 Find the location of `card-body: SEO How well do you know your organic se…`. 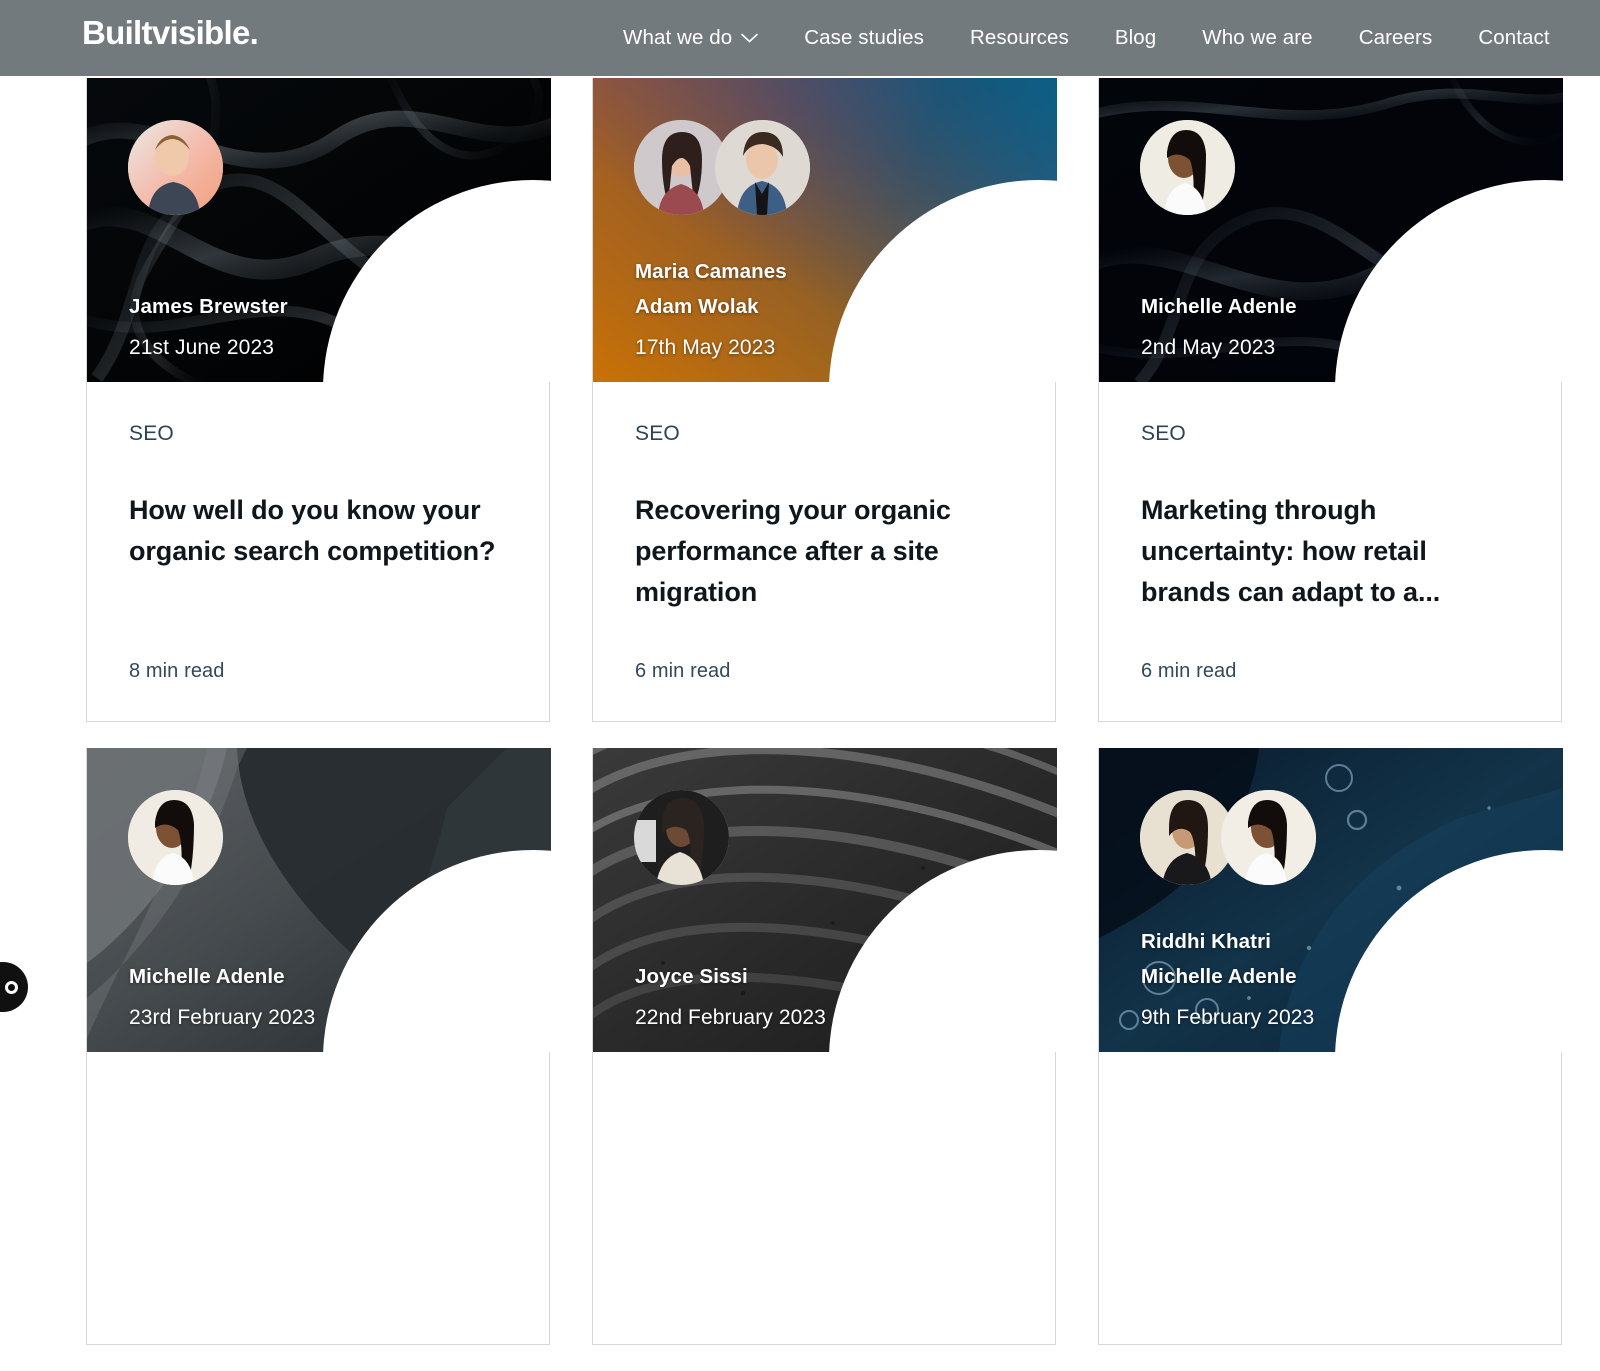

card-body: SEO How well do you know your organic se… is located at coordinates (318, 551).